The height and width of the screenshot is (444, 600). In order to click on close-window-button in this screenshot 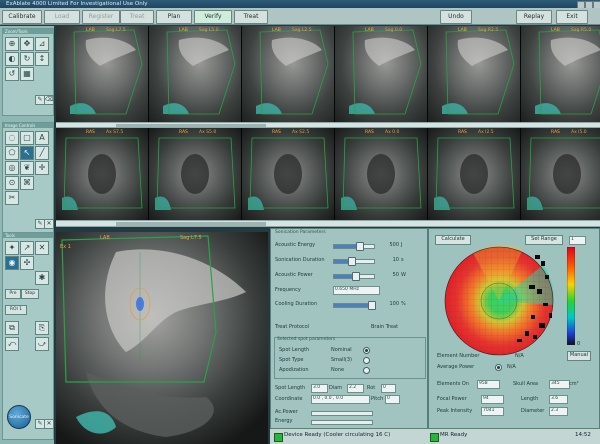, I will do `click(596, 4)`.